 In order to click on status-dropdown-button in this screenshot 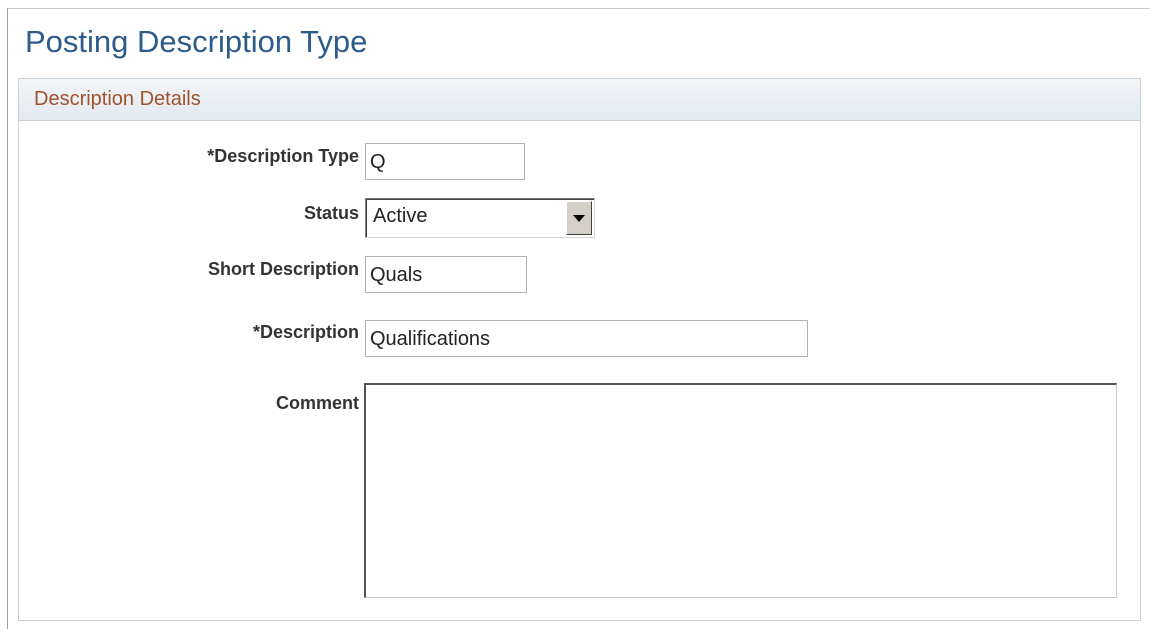, I will do `click(579, 218)`.